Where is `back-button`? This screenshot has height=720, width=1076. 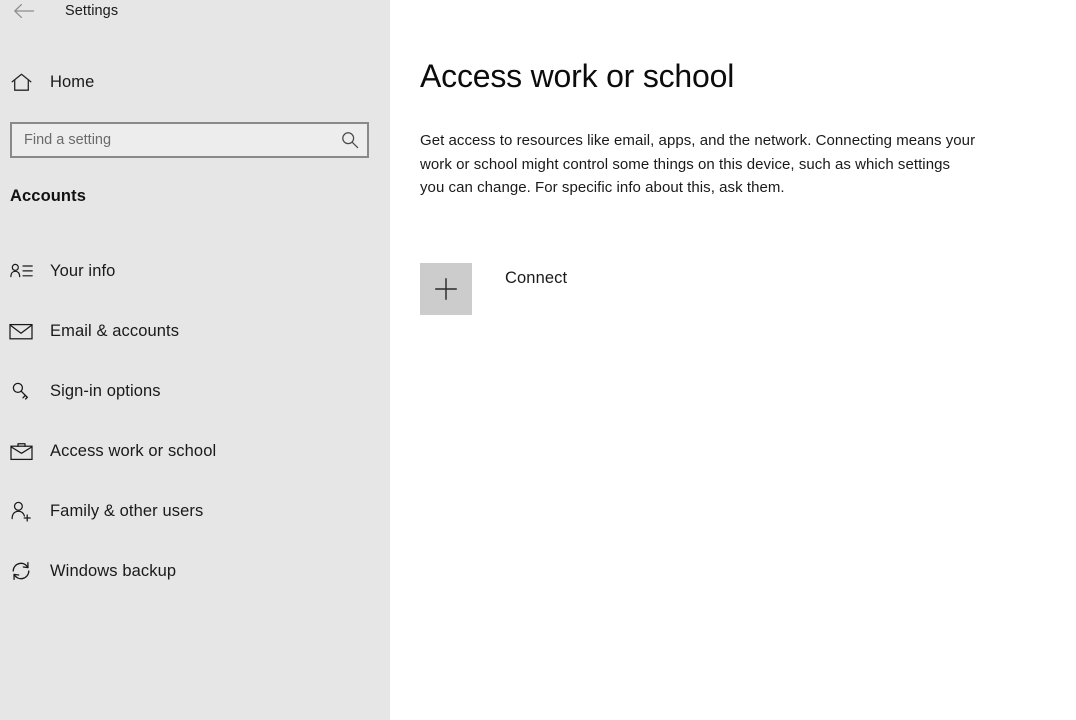 back-button is located at coordinates (24, 13).